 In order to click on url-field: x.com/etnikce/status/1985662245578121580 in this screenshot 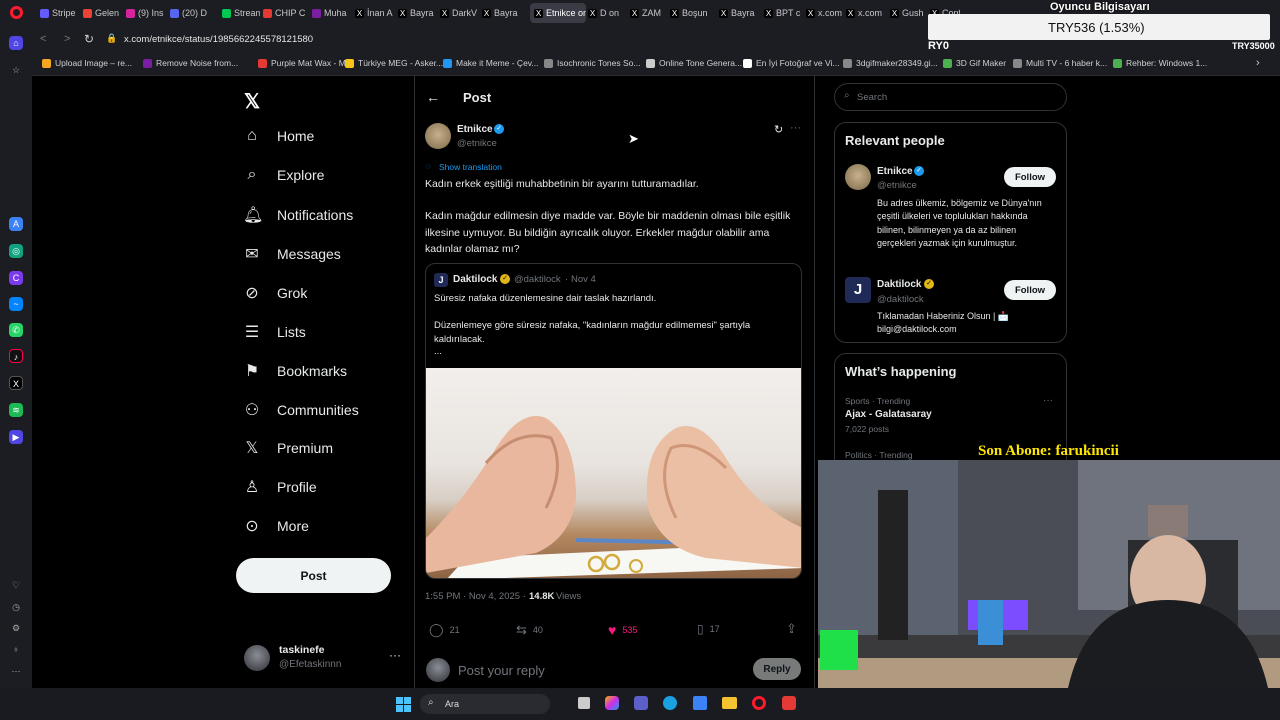, I will do `click(218, 39)`.